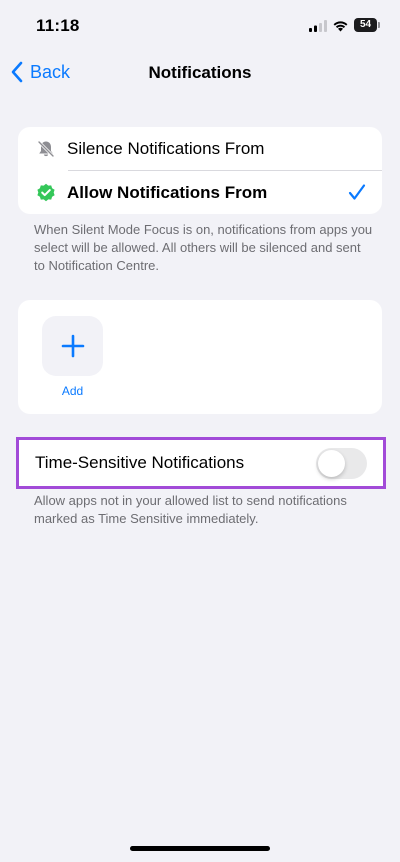 This screenshot has height=862, width=400. What do you see at coordinates (200, 848) in the screenshot?
I see `home-indicator` at bounding box center [200, 848].